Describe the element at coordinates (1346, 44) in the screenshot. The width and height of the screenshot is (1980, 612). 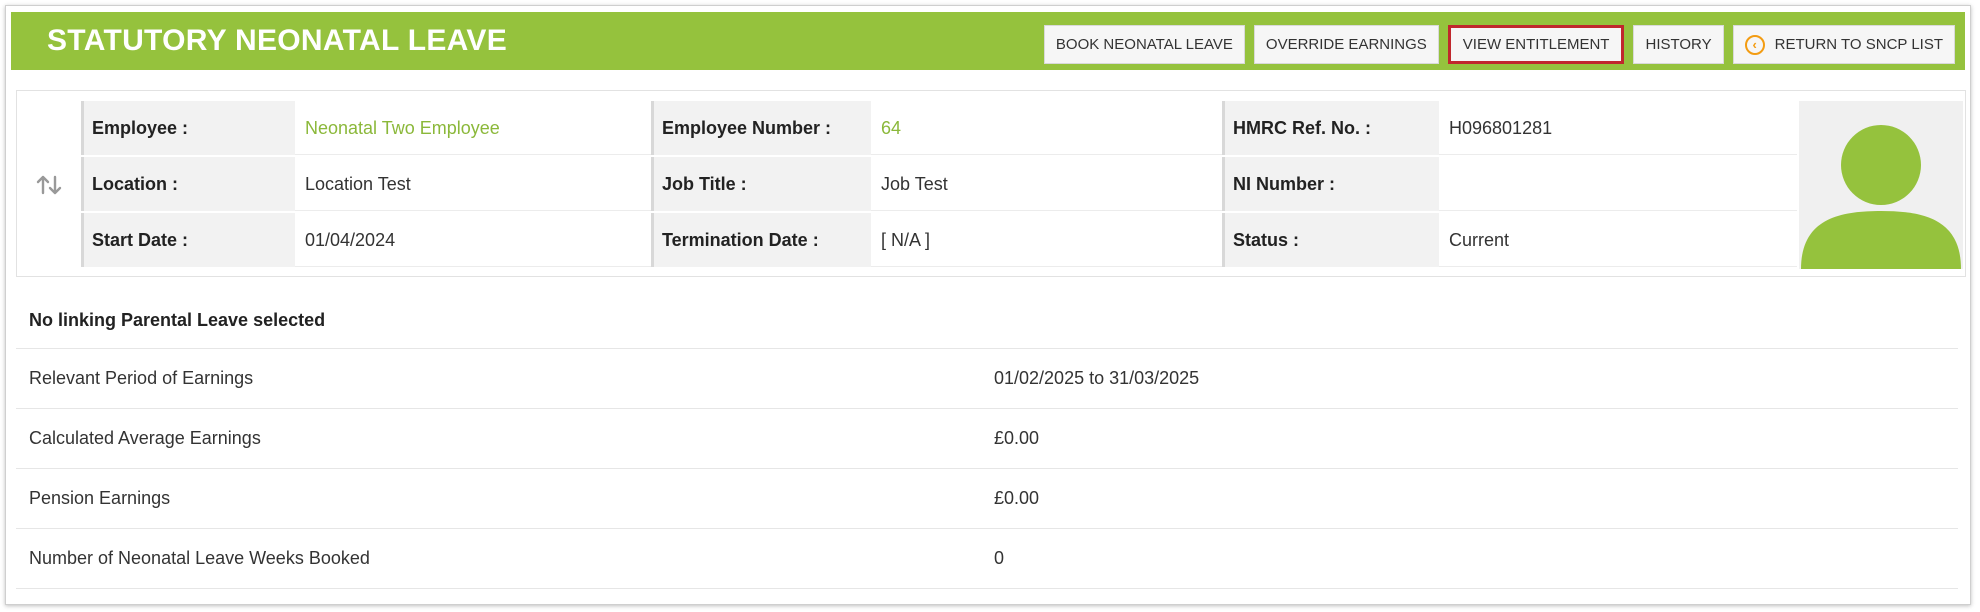
I see `override-earnings-button: OVERRIDE EARNINGS` at that location.